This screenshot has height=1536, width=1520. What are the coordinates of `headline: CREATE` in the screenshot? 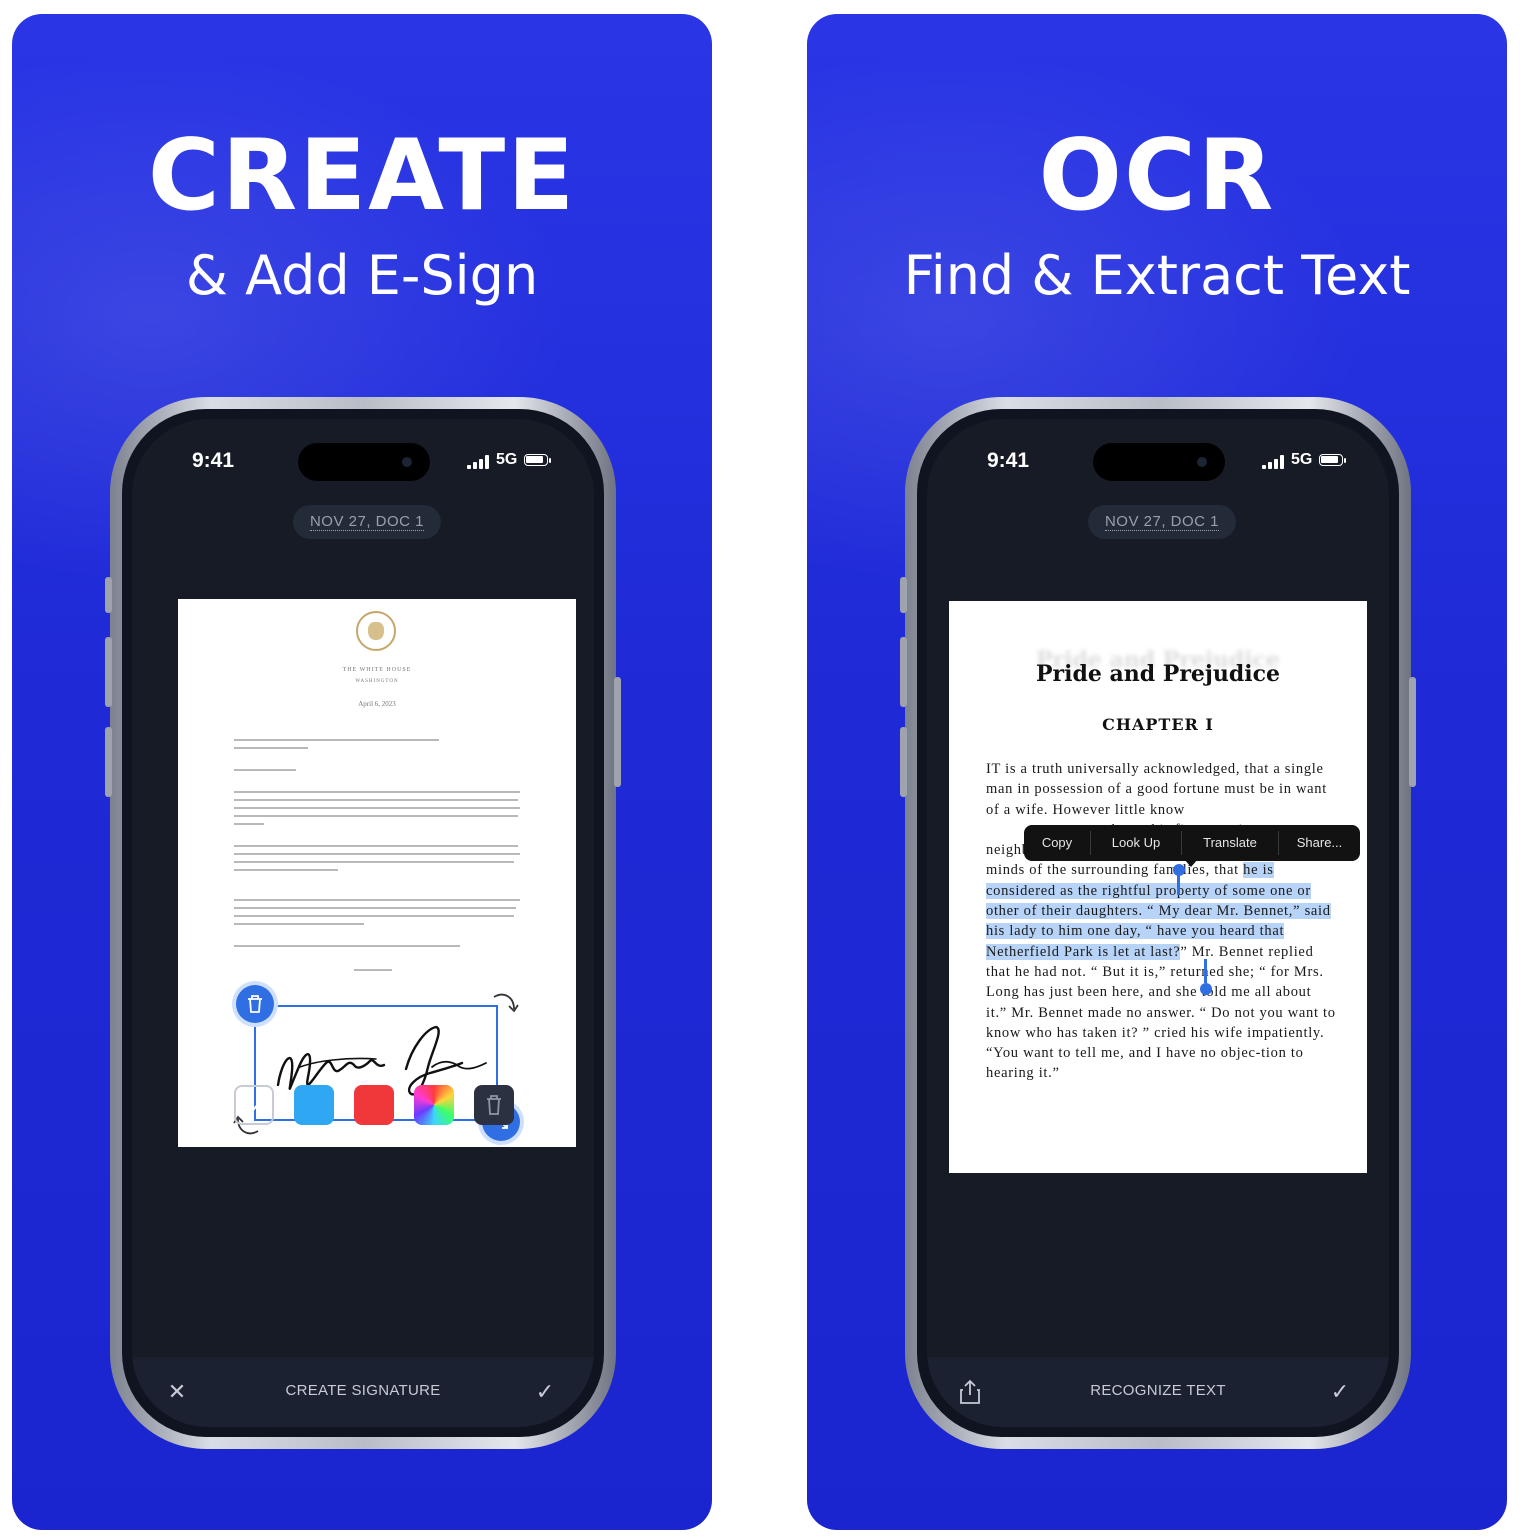 It's located at (362, 176).